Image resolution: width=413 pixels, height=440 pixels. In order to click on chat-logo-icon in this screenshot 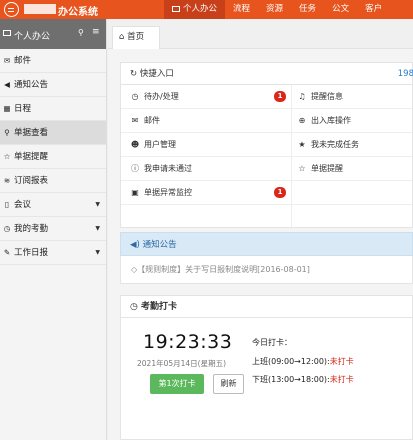, I will do `click(11, 9)`.